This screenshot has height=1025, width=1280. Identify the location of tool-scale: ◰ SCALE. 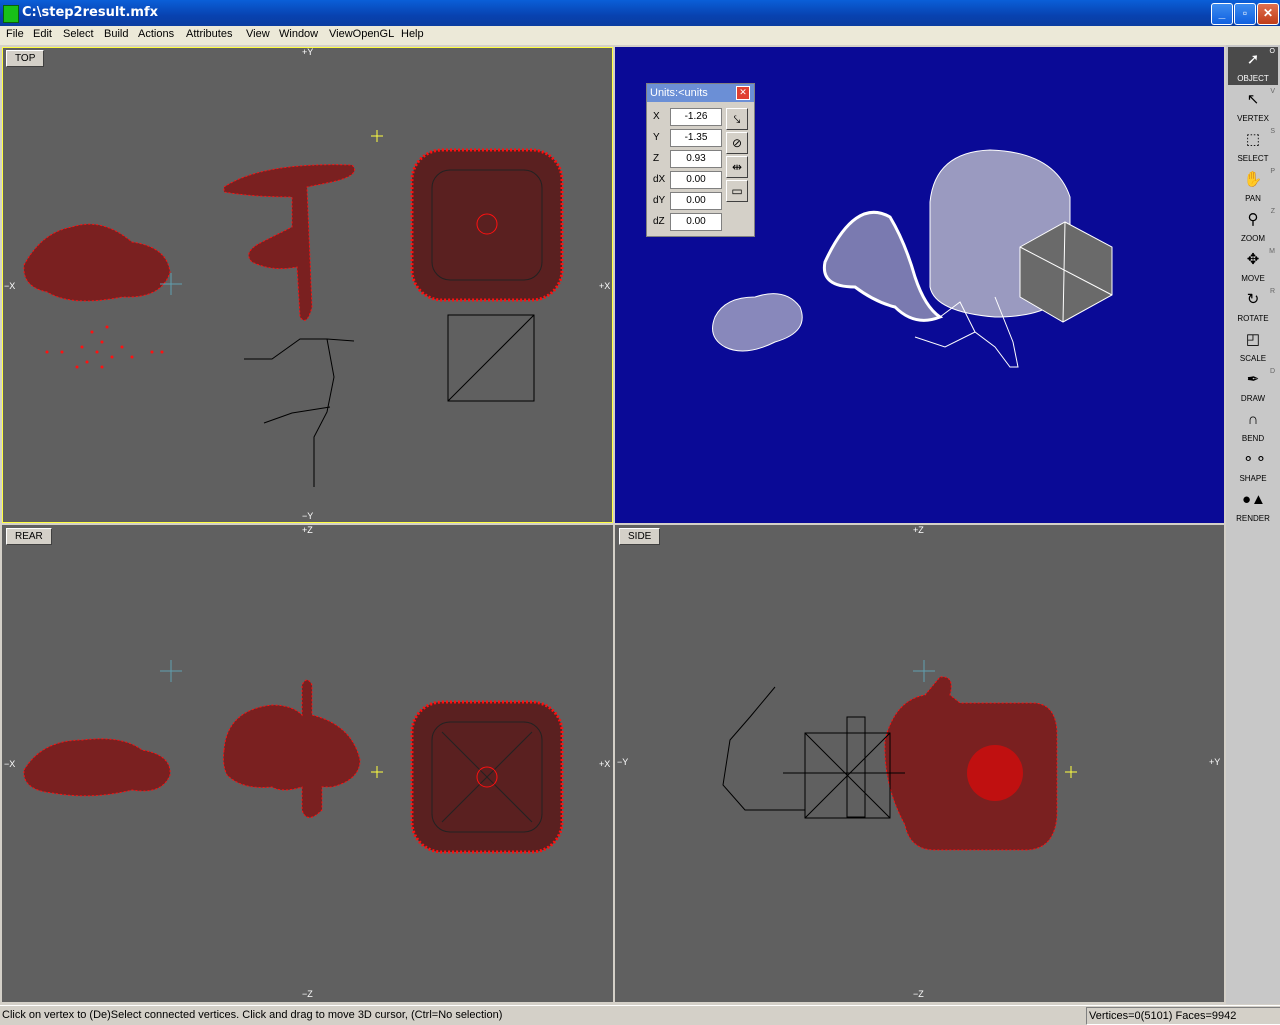
(1253, 346).